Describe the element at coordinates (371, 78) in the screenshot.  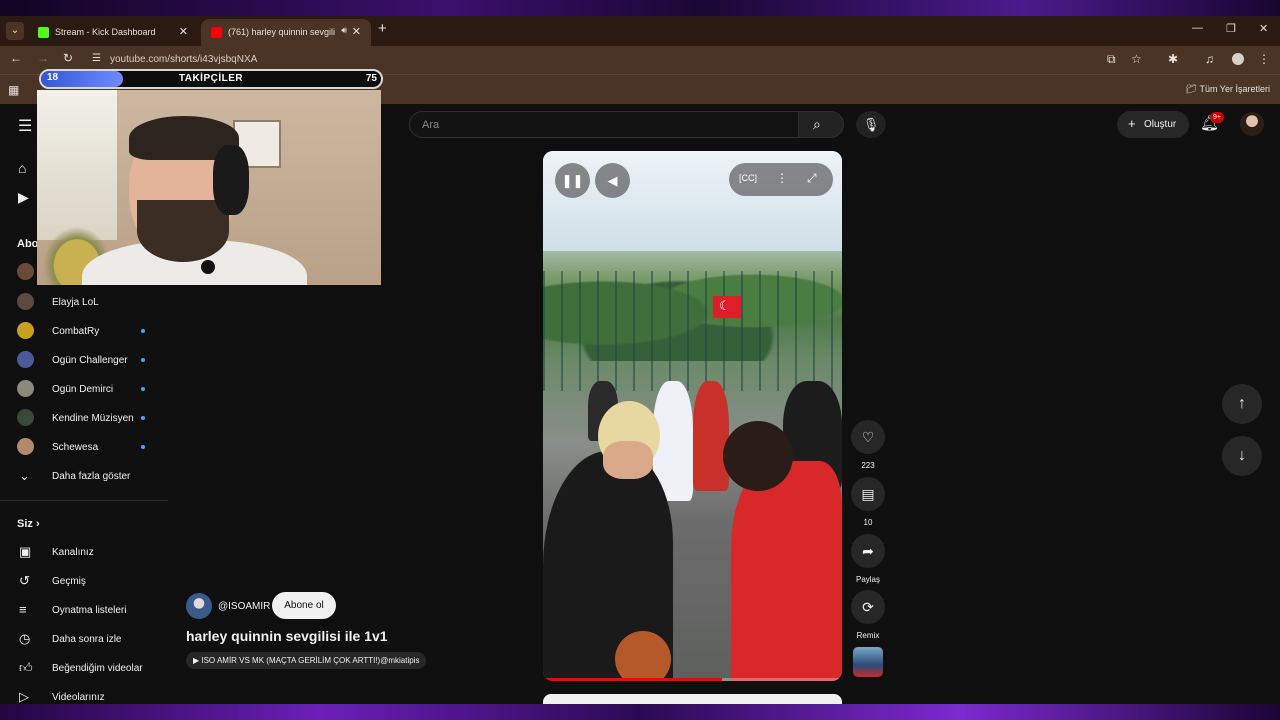
I see `follower-goal-target: 75` at that location.